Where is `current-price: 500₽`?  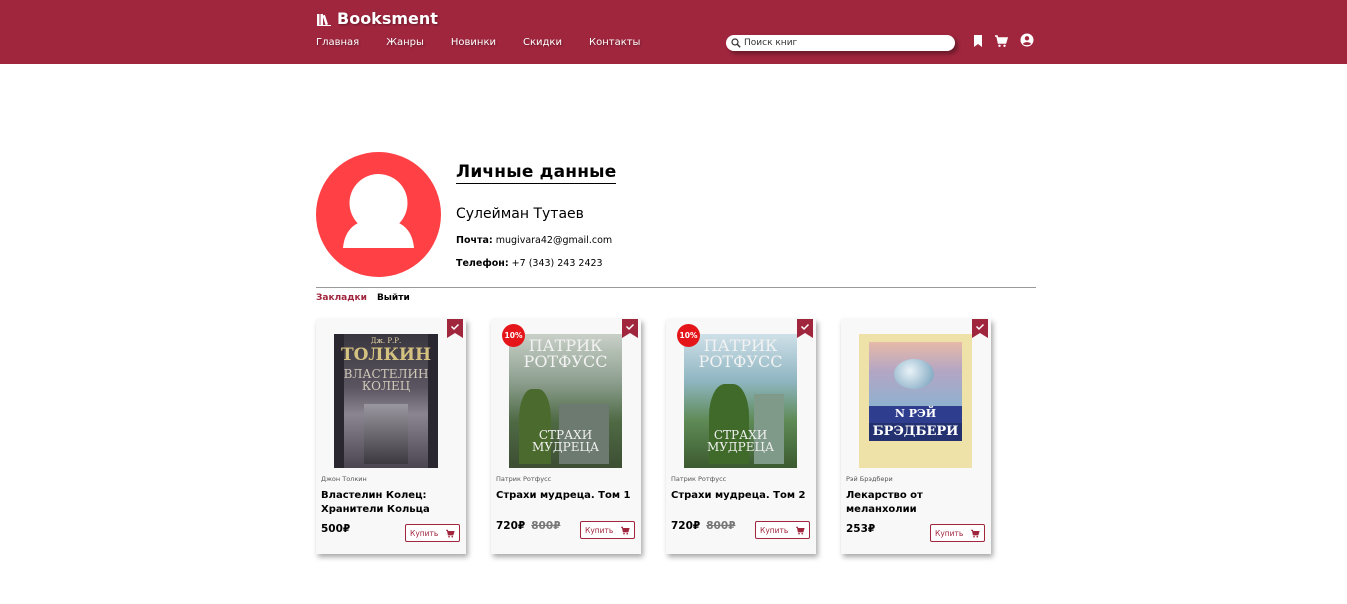 current-price: 500₽ is located at coordinates (336, 529).